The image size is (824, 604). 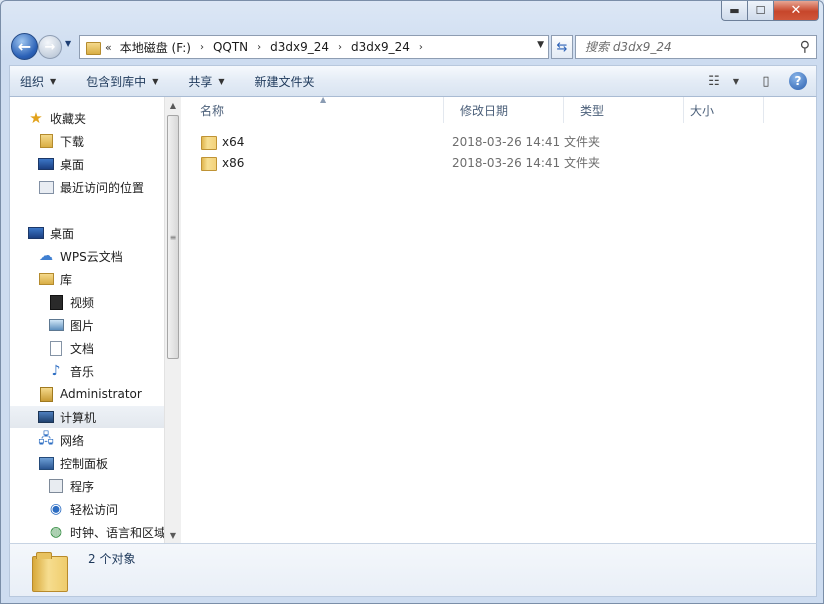 I want to click on address-dropdown-button: ▼, so click(x=540, y=45).